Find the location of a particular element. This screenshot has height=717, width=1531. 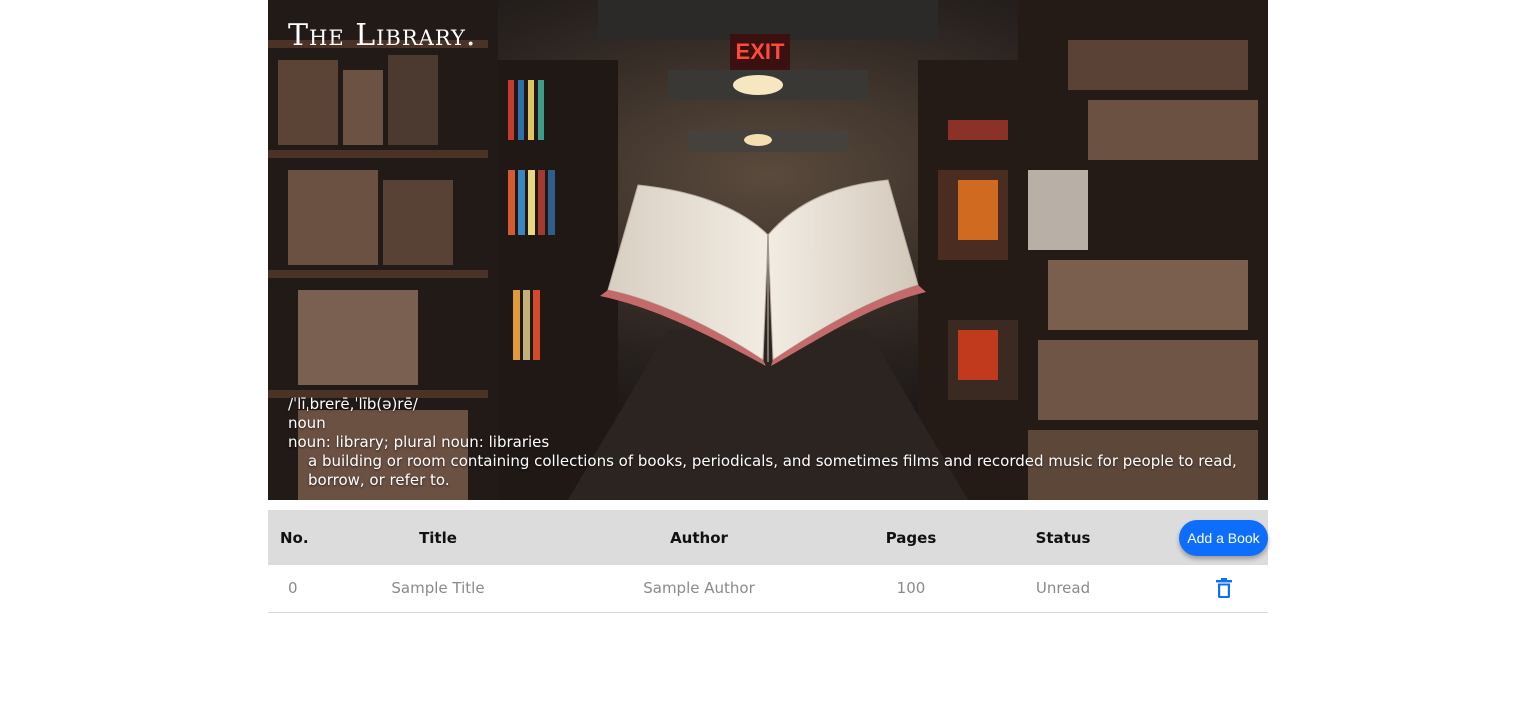

exit-sign-text: EXIT is located at coordinates (760, 51).